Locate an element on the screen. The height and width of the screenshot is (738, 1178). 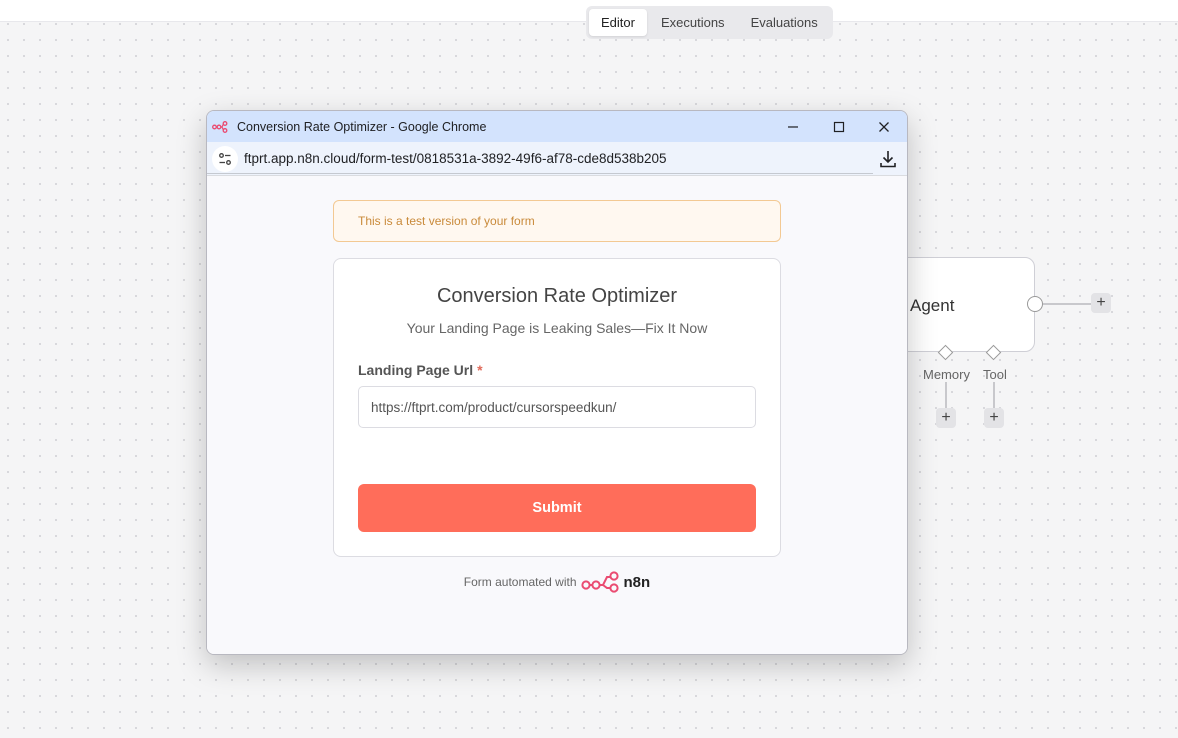
site-info-button is located at coordinates (225, 159).